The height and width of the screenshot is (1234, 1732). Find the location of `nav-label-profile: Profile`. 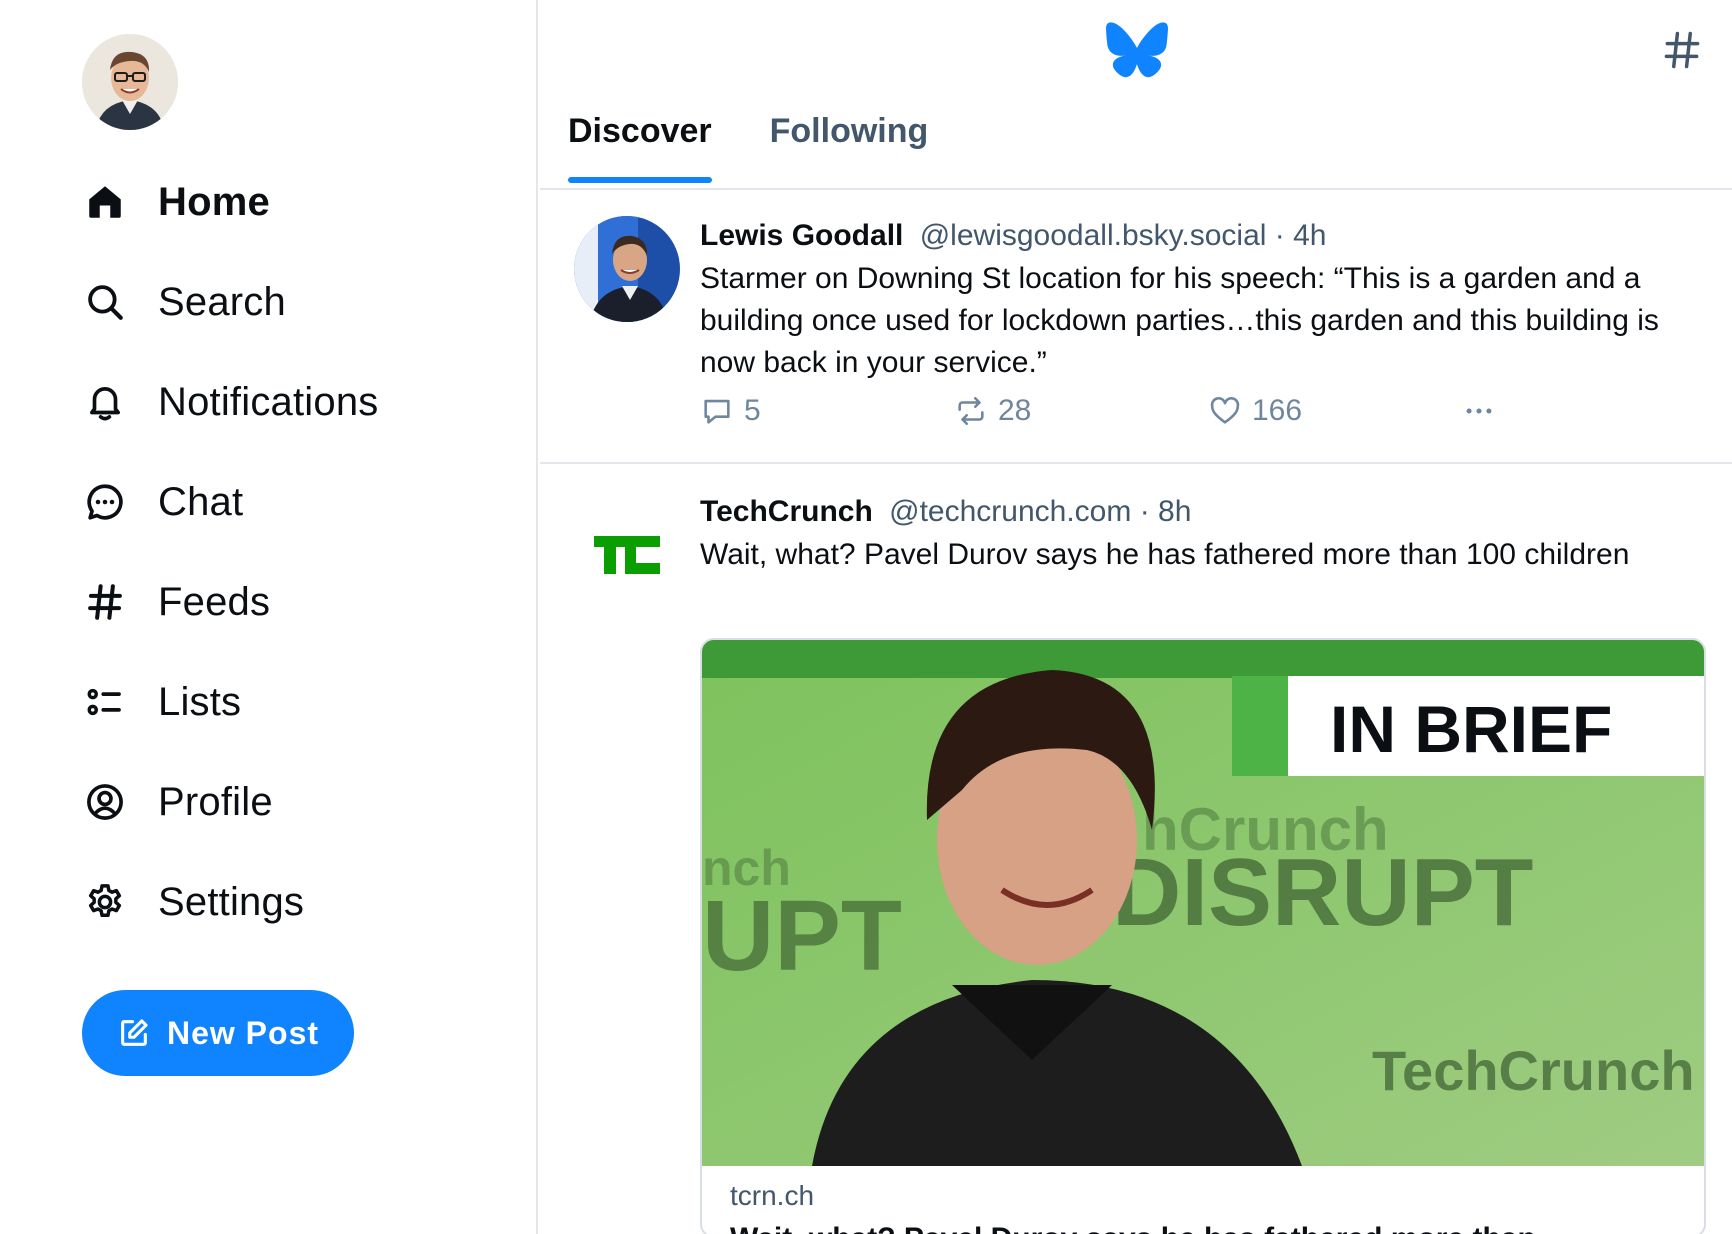

nav-label-profile: Profile is located at coordinates (215, 801).